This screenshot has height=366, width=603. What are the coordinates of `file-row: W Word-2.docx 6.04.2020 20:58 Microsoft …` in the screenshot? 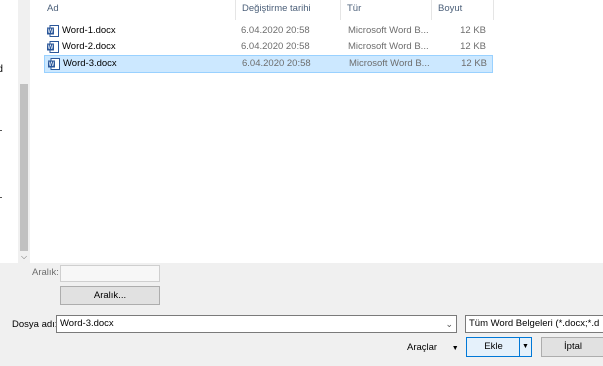 It's located at (267, 47).